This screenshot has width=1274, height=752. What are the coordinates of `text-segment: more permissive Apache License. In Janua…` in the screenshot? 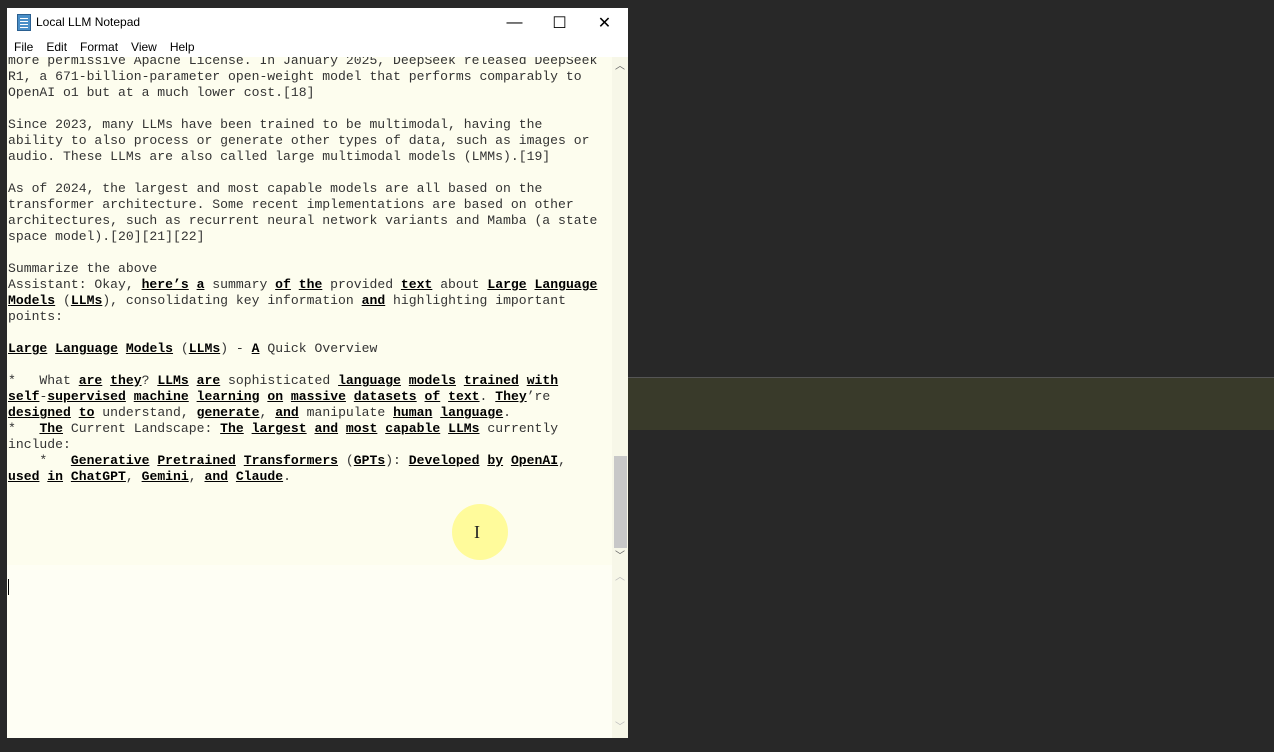 It's located at (303, 62).